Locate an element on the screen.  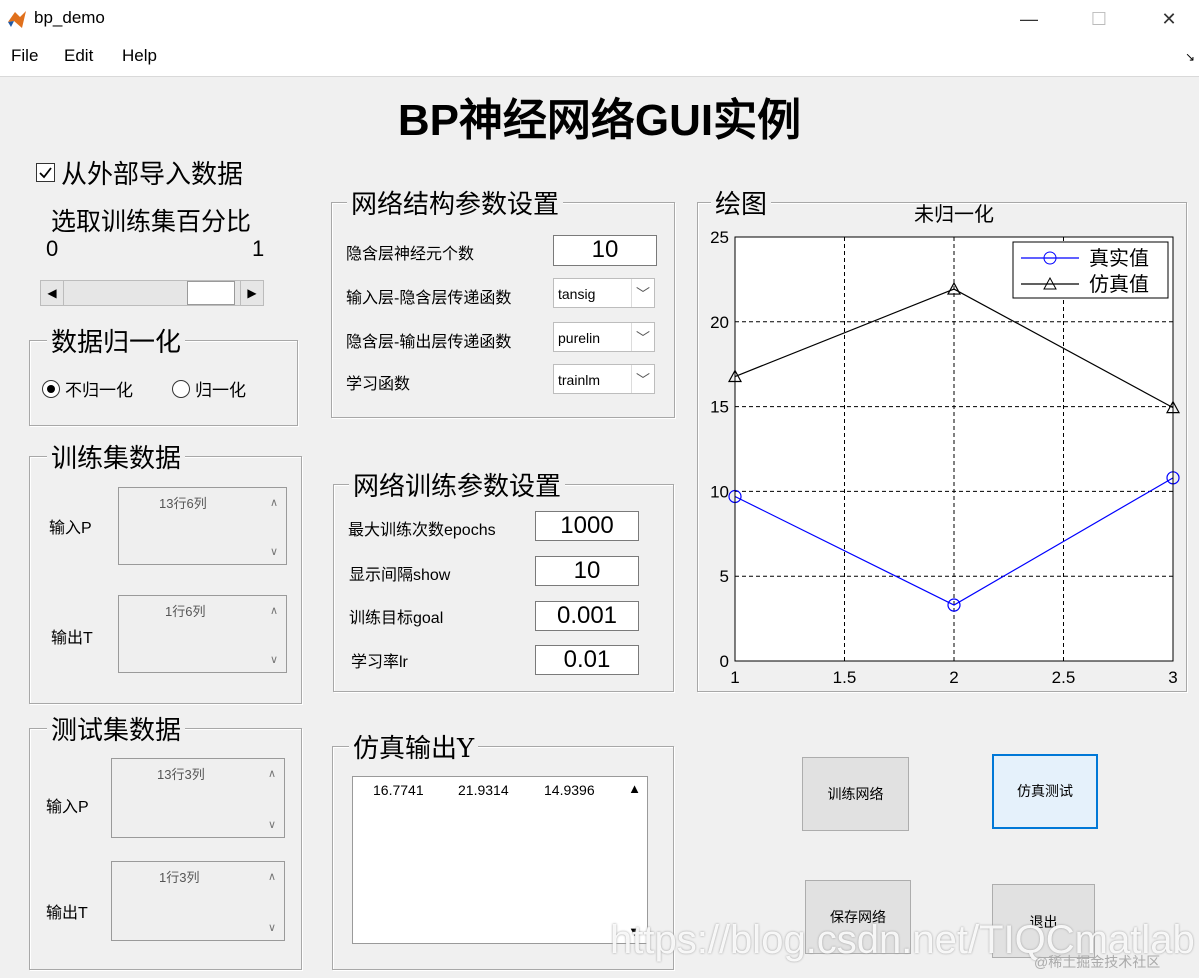
epochs-input: 1000 is located at coordinates (587, 526).